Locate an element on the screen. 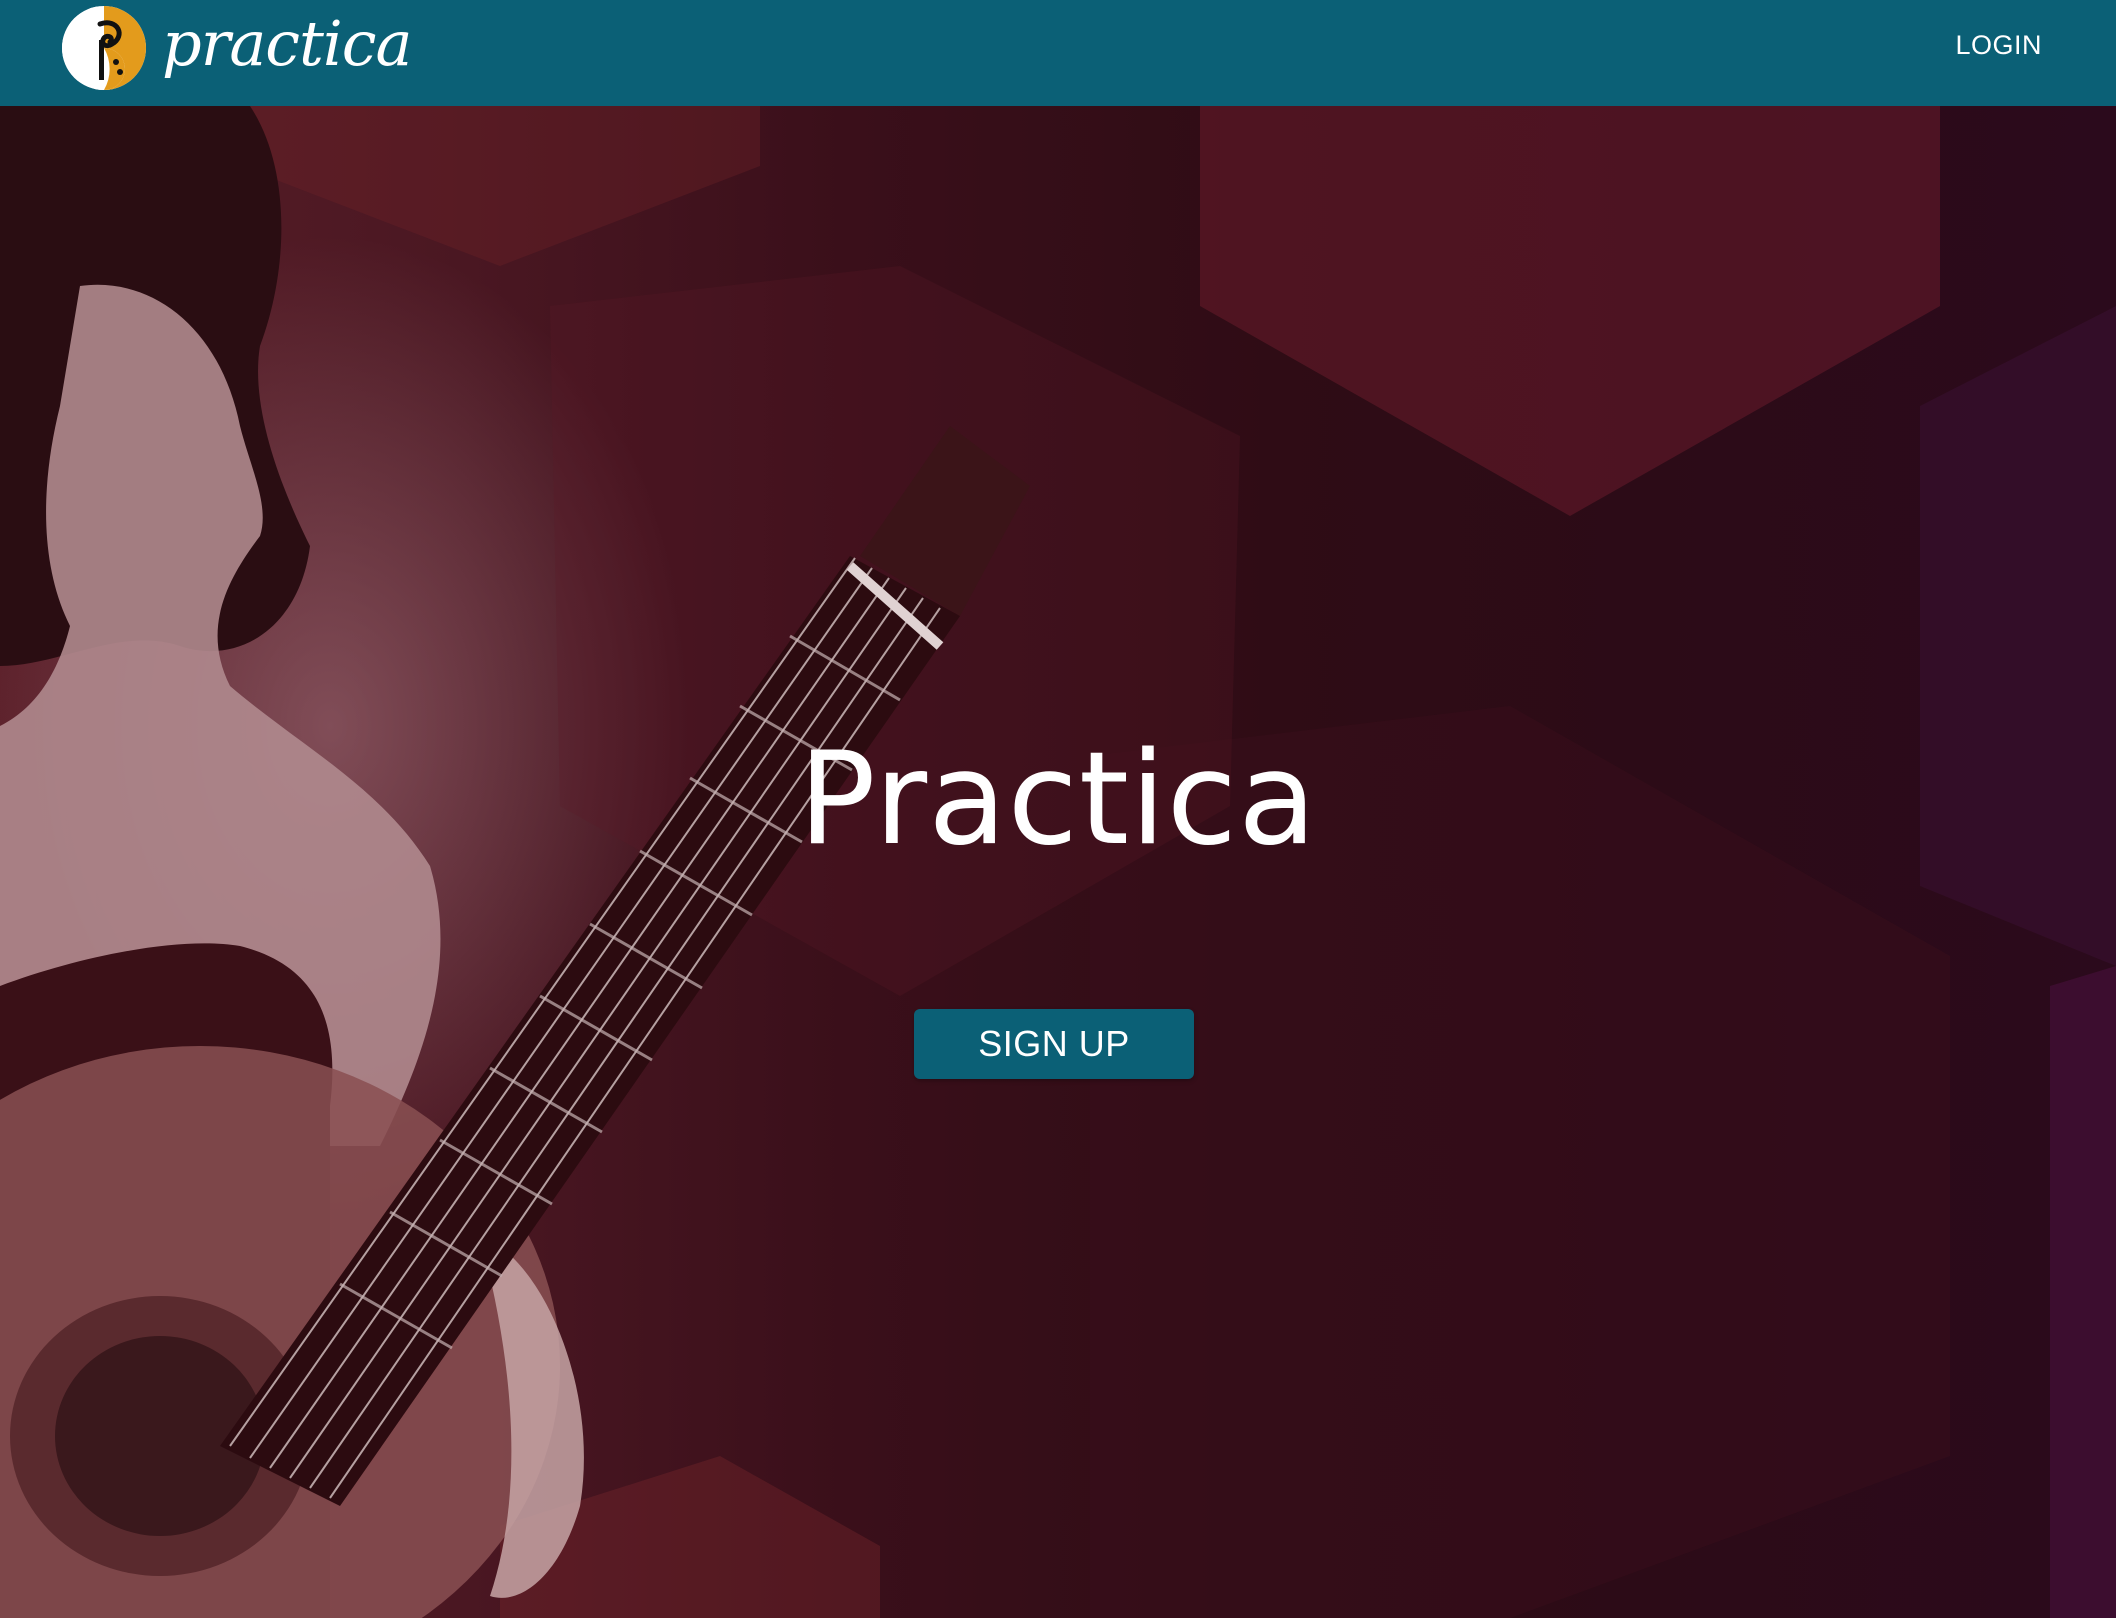  login-link: LOGIN is located at coordinates (1998, 45).